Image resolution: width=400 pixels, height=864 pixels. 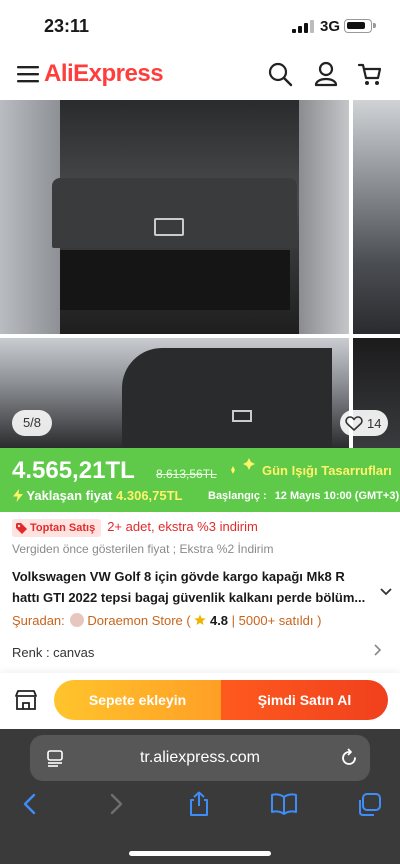 What do you see at coordinates (276, 620) in the screenshot?
I see `store-sold-count: | 5000+ satıldı )` at bounding box center [276, 620].